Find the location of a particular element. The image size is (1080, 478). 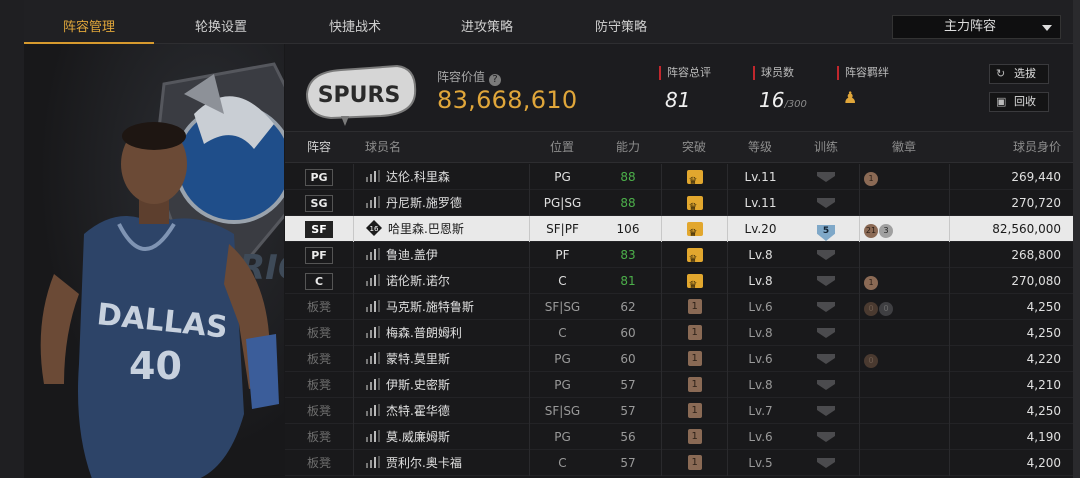

top-tab-bar: 阵容管理 轮换设置 快捷战术 进攻策略 防守策略 主力阵容 is located at coordinates (548, 22).